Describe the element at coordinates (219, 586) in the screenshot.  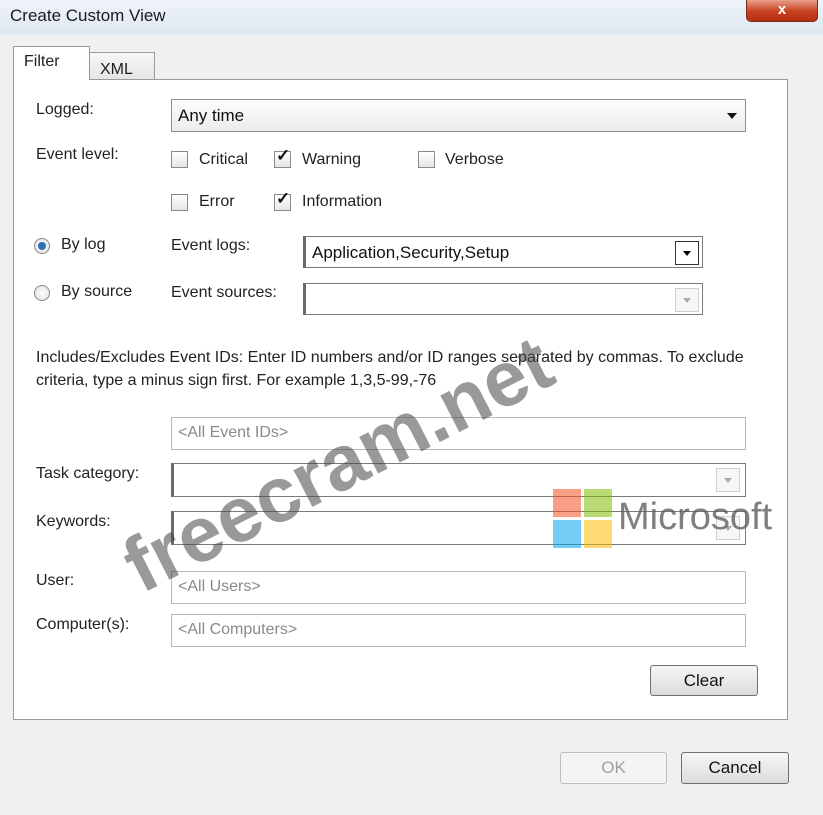
I see `user-placeholder: <All Users>` at that location.